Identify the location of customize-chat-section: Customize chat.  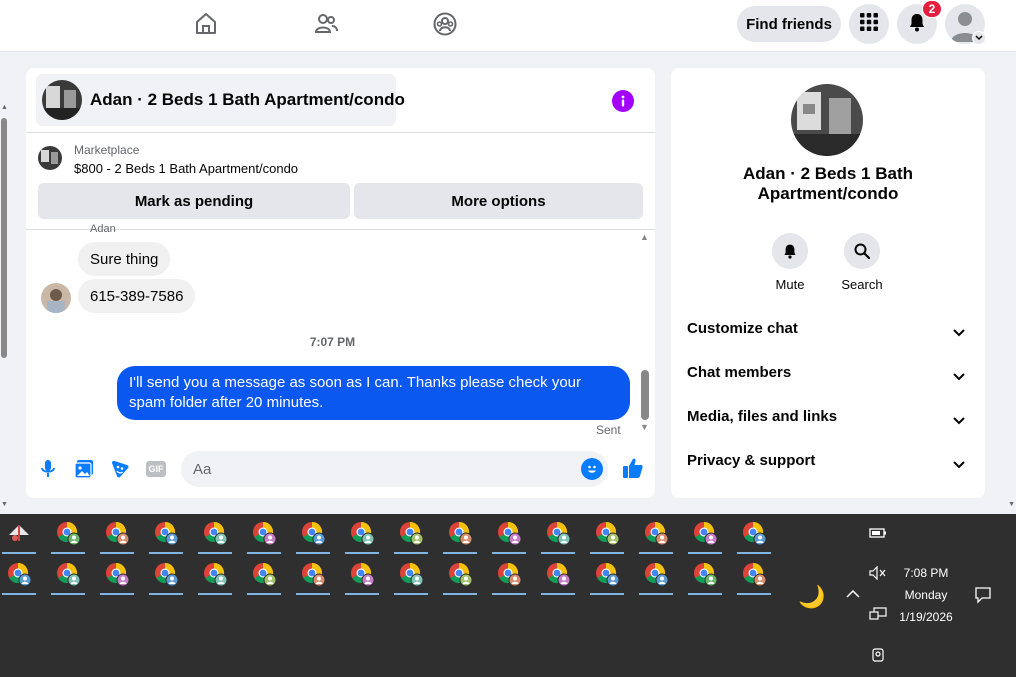
(828, 332).